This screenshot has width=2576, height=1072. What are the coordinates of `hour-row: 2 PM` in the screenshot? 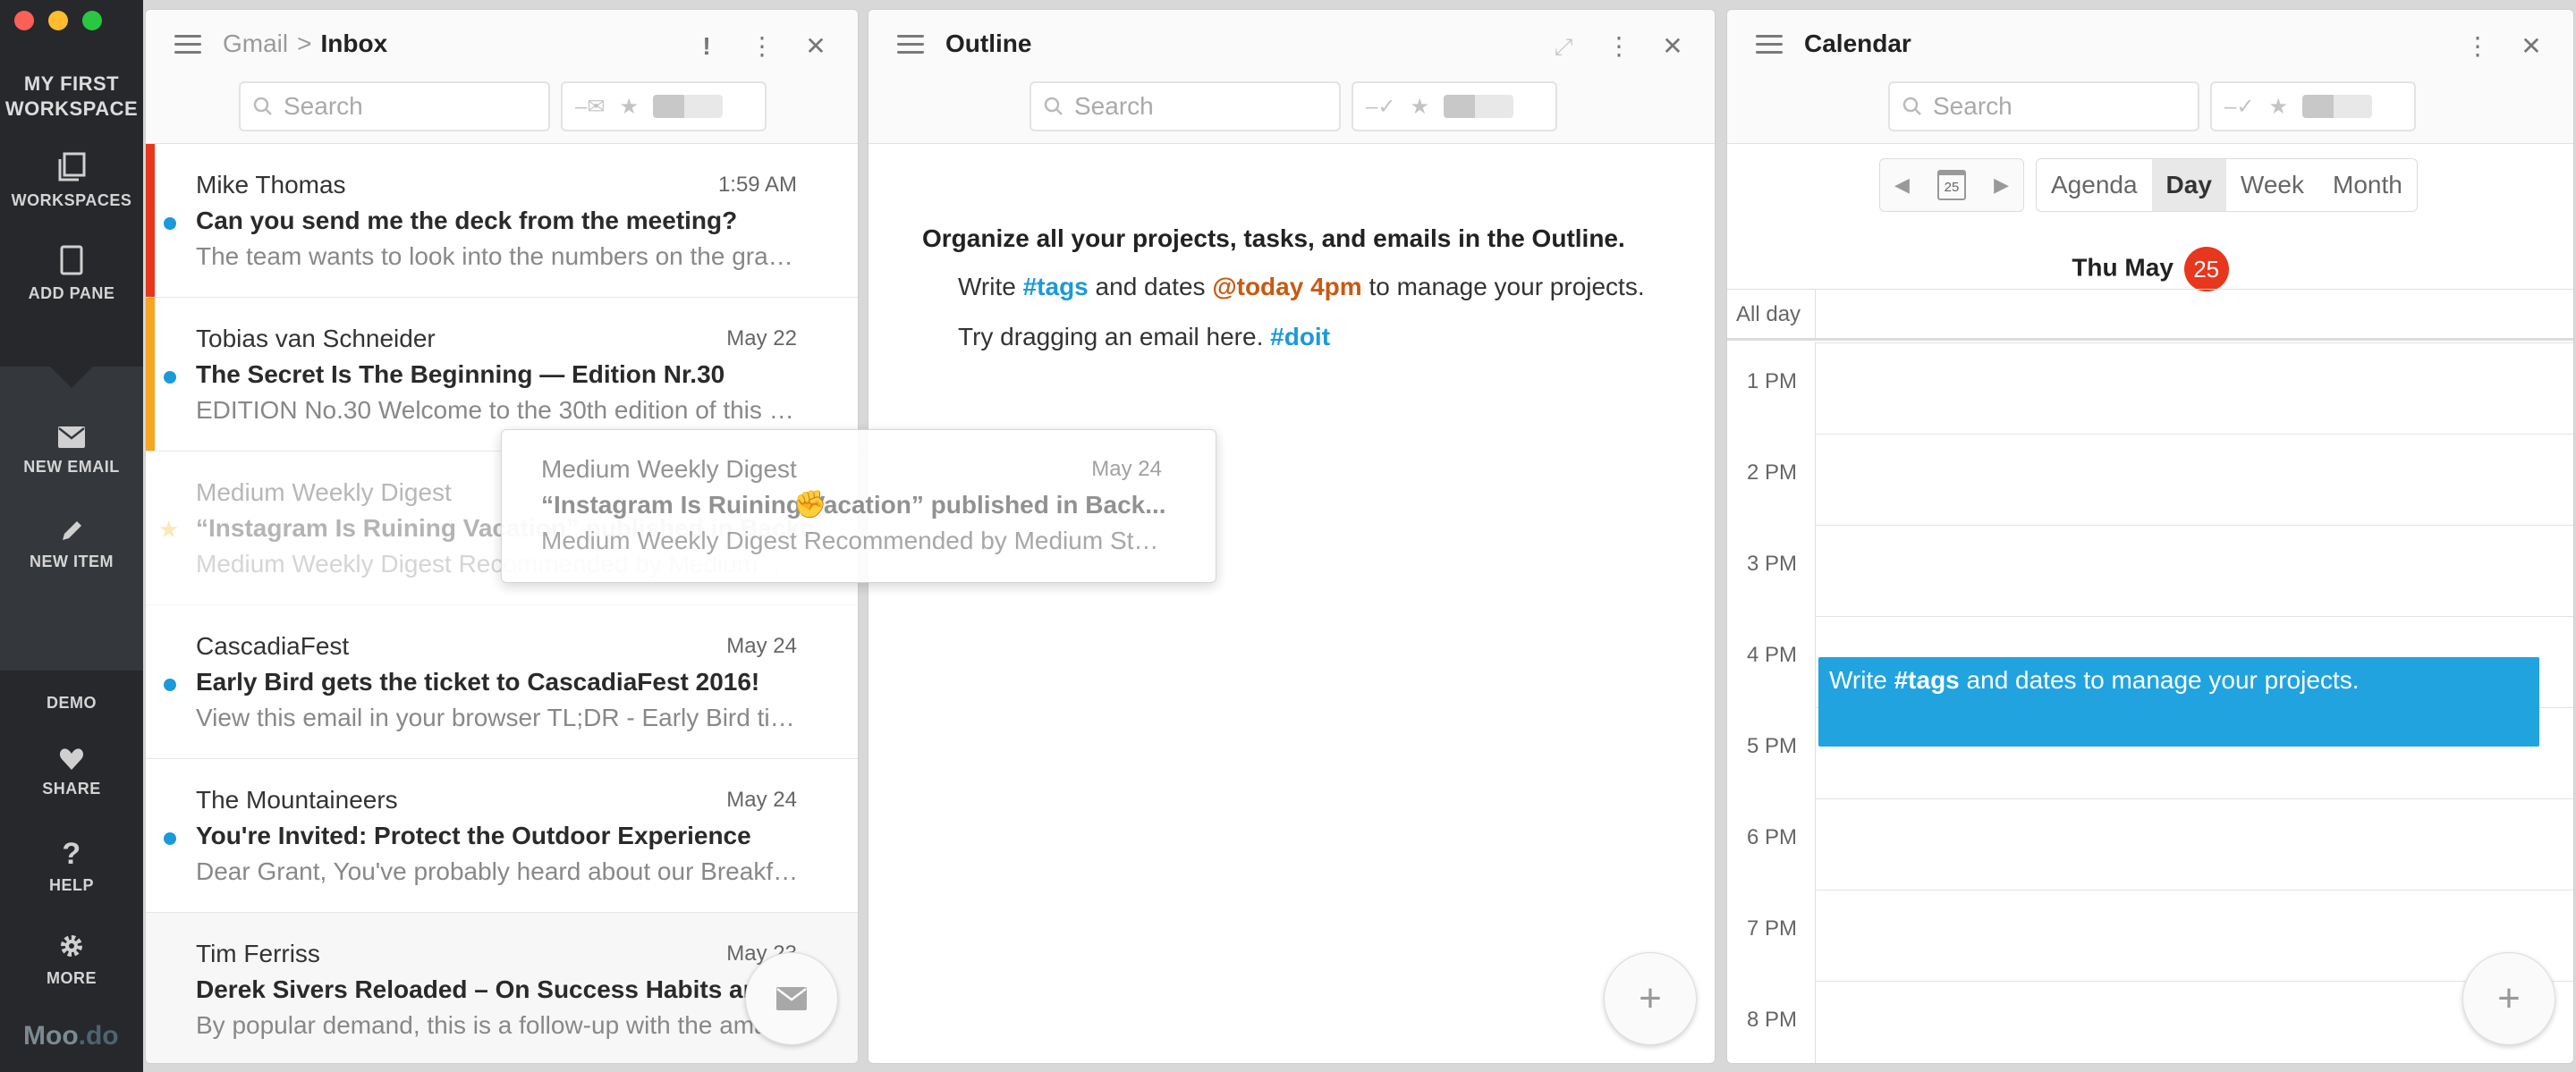 It's located at (2150, 480).